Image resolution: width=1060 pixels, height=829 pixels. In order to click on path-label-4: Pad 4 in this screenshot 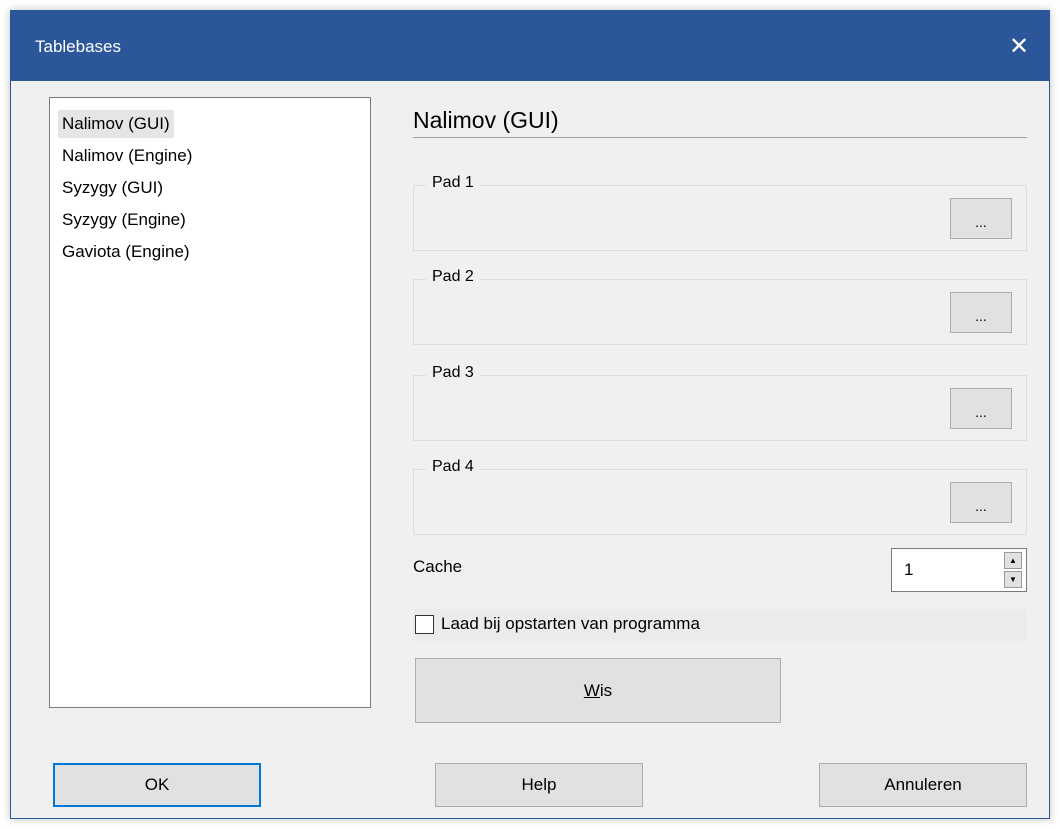, I will do `click(453, 467)`.